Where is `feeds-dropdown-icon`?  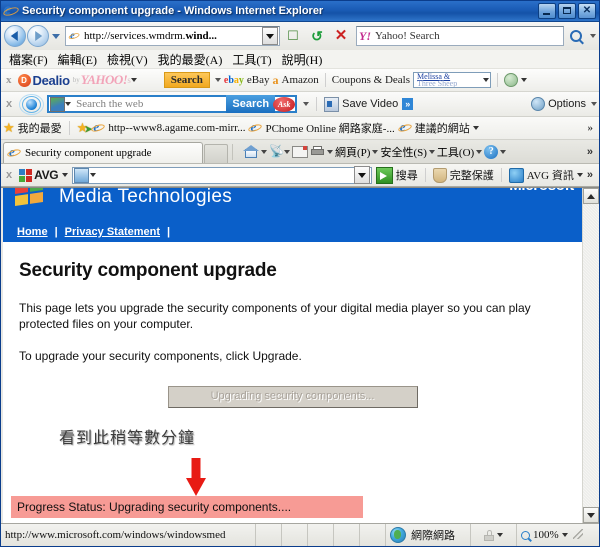
feeds-dropdown-icon is located at coordinates (287, 151).